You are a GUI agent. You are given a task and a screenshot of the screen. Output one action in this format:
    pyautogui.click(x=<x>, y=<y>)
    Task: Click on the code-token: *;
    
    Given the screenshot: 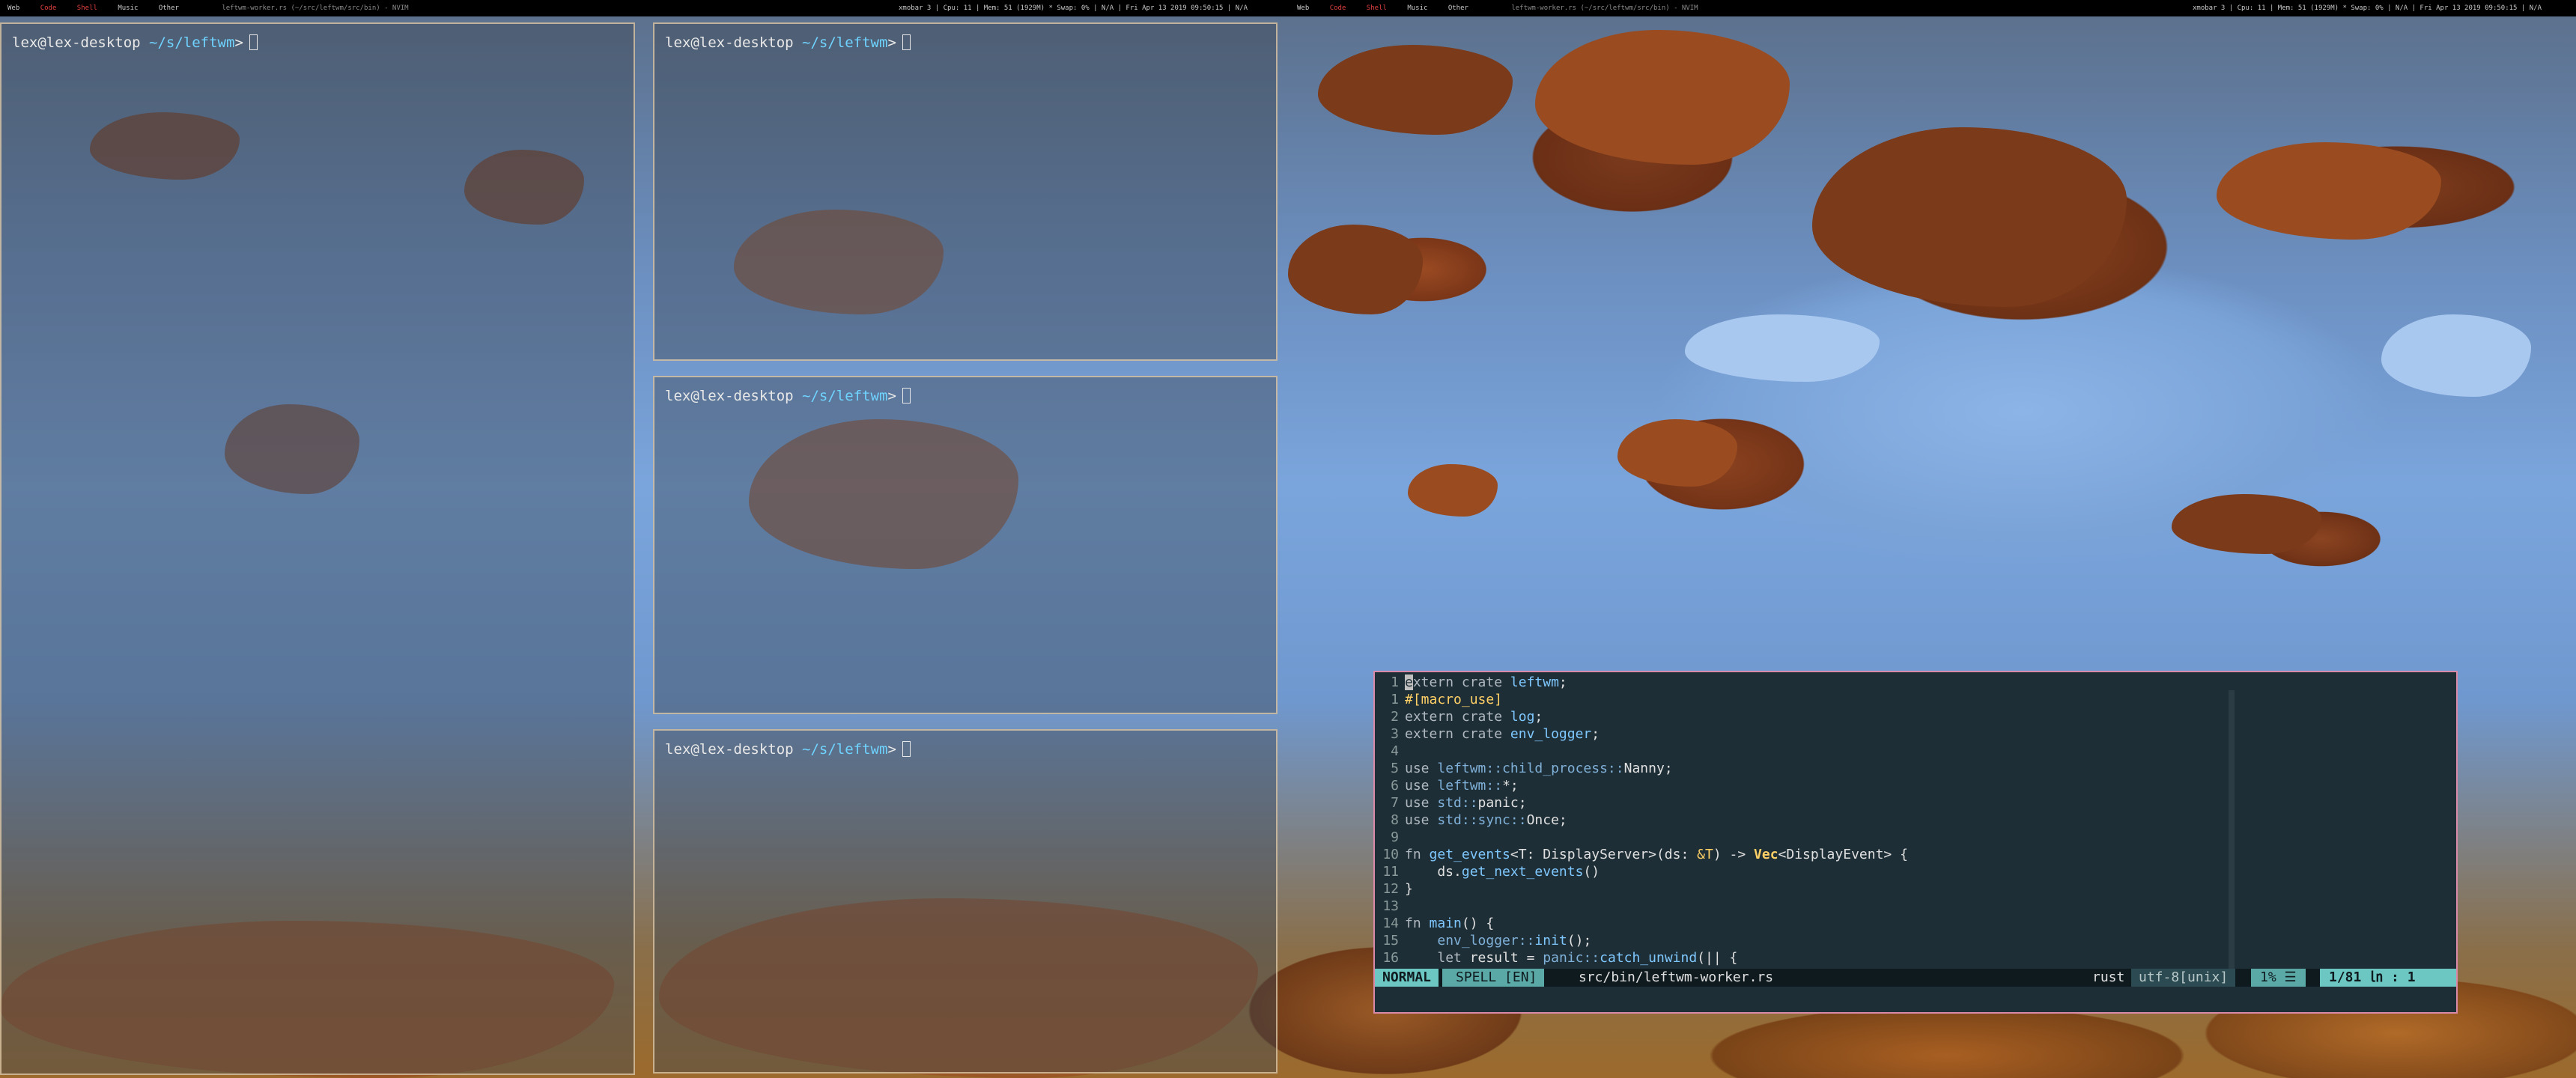 What is the action you would take?
    pyautogui.click(x=1510, y=786)
    